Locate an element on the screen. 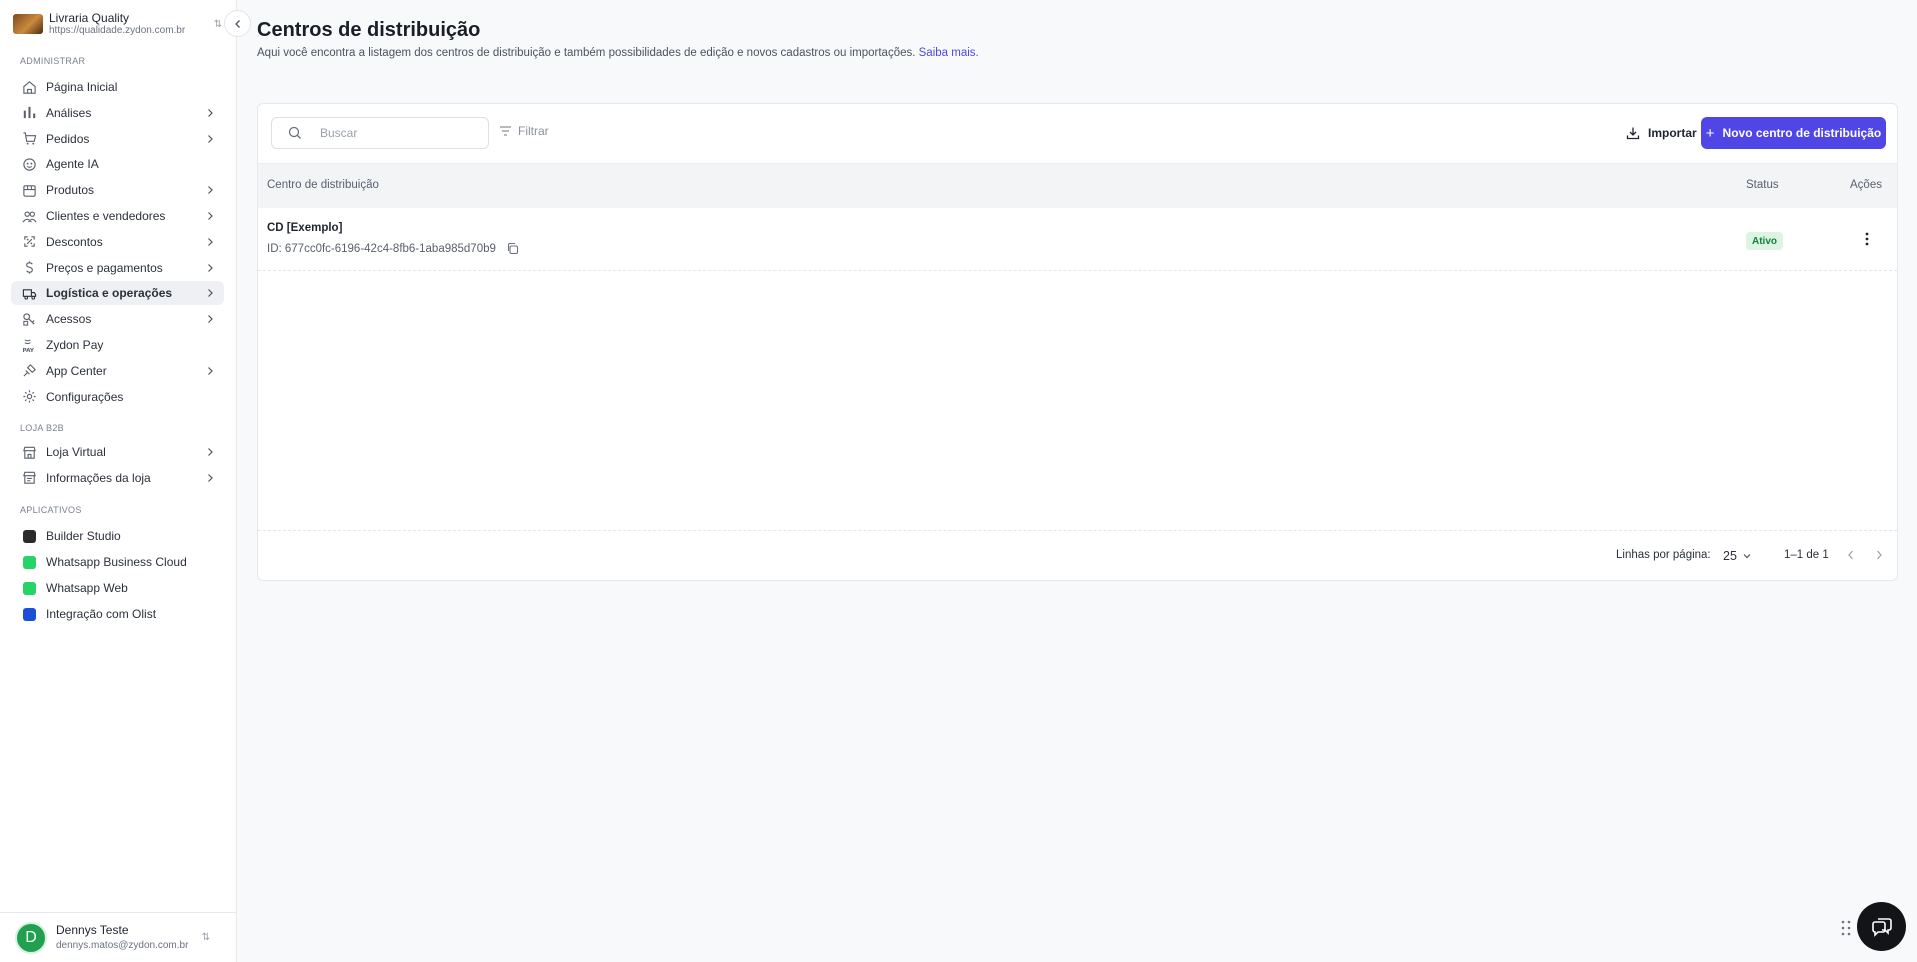 The image size is (1917, 962). search-input is located at coordinates (390, 133).